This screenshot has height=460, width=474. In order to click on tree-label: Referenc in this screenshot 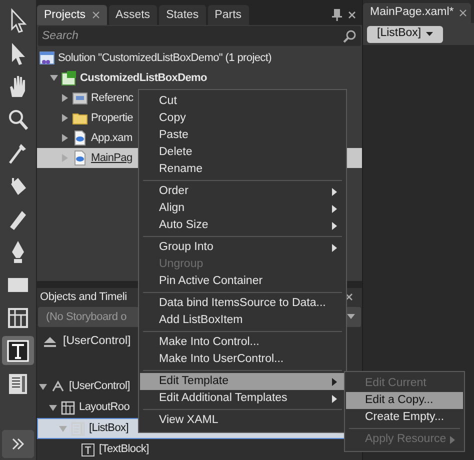, I will do `click(112, 98)`.